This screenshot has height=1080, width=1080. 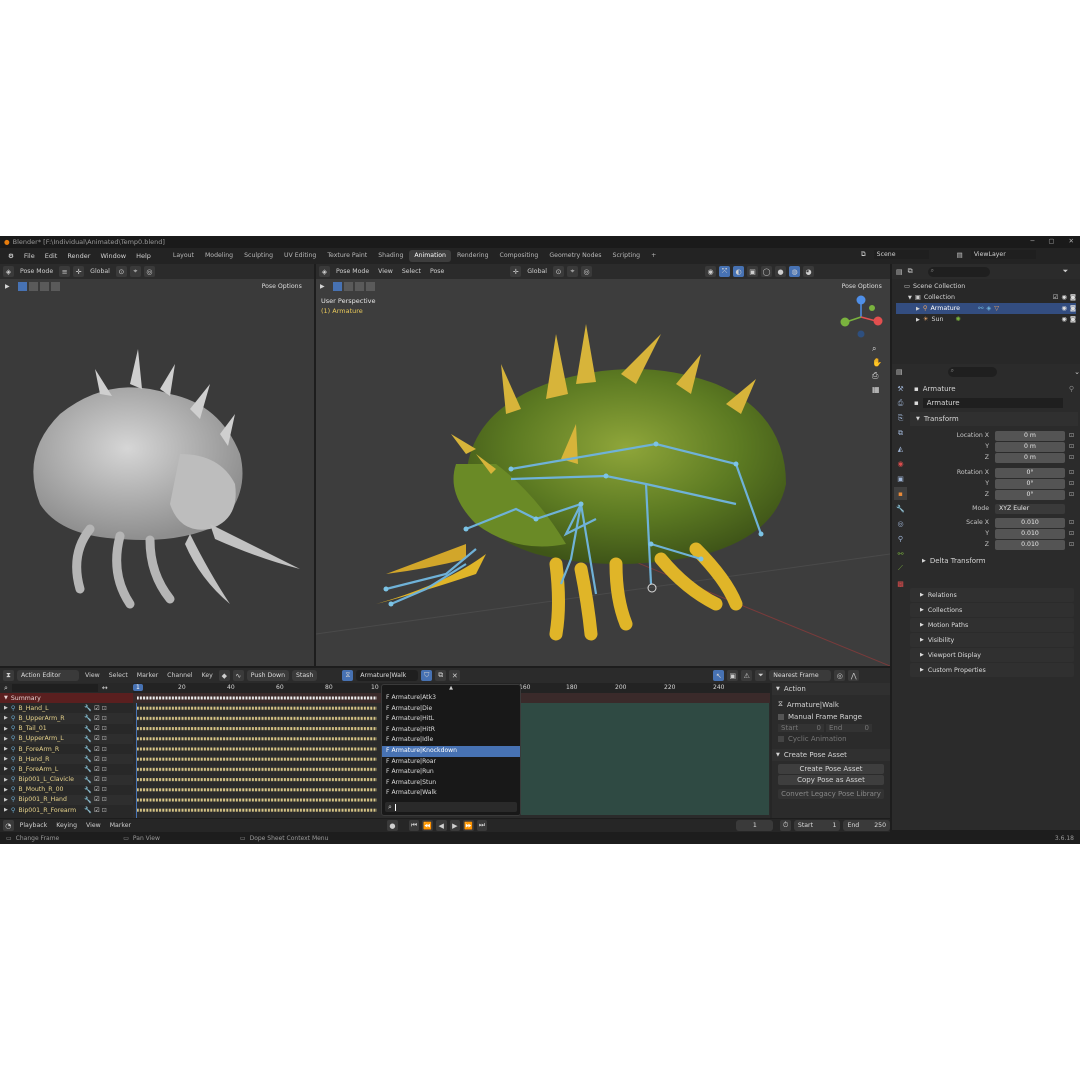 What do you see at coordinates (831, 738) in the screenshot?
I see `cyclic-animation-row: Cyclic Animation` at bounding box center [831, 738].